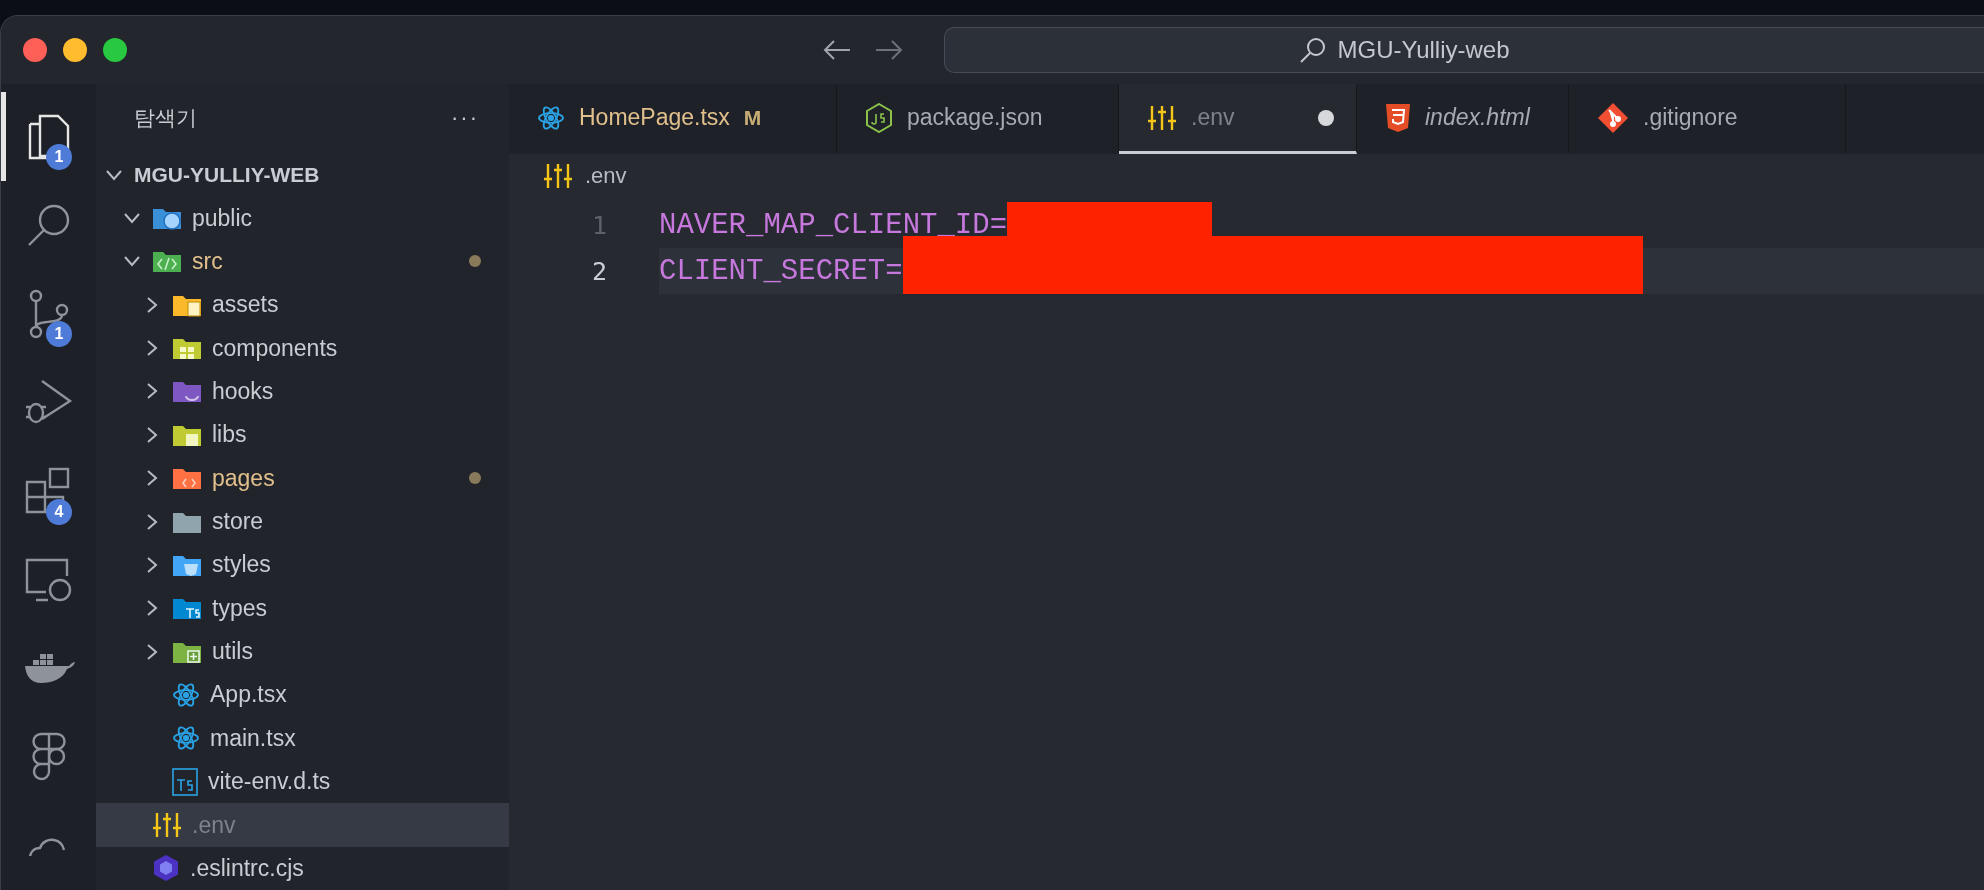 The image size is (1984, 890). What do you see at coordinates (833, 225) in the screenshot?
I see `code-line: NAVER_MAP_CLIENT_ID=` at bounding box center [833, 225].